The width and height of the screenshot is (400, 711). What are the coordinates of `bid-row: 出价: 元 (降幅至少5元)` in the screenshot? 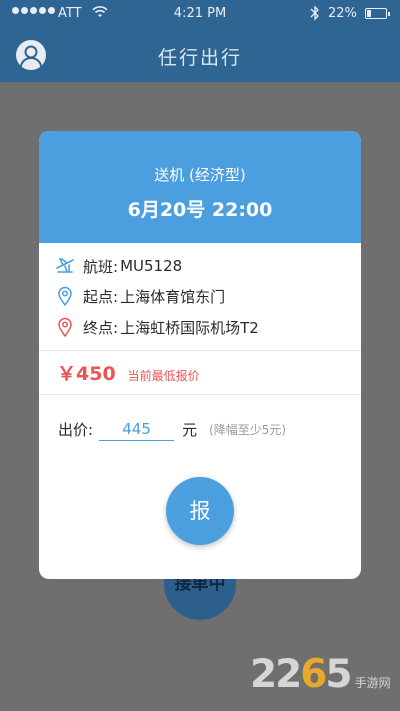 It's located at (172, 429).